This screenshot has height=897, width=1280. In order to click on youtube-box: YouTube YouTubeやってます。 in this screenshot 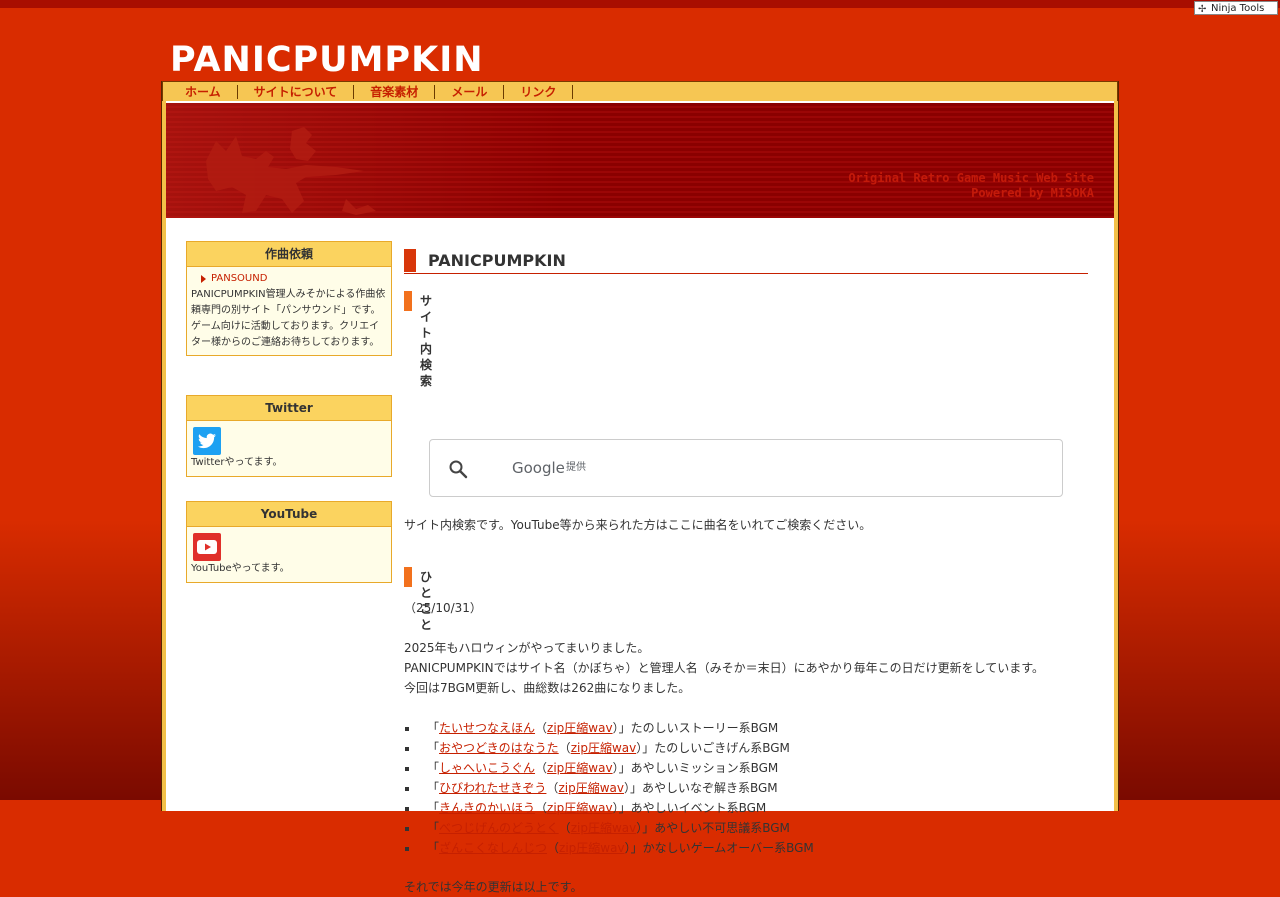, I will do `click(289, 542)`.